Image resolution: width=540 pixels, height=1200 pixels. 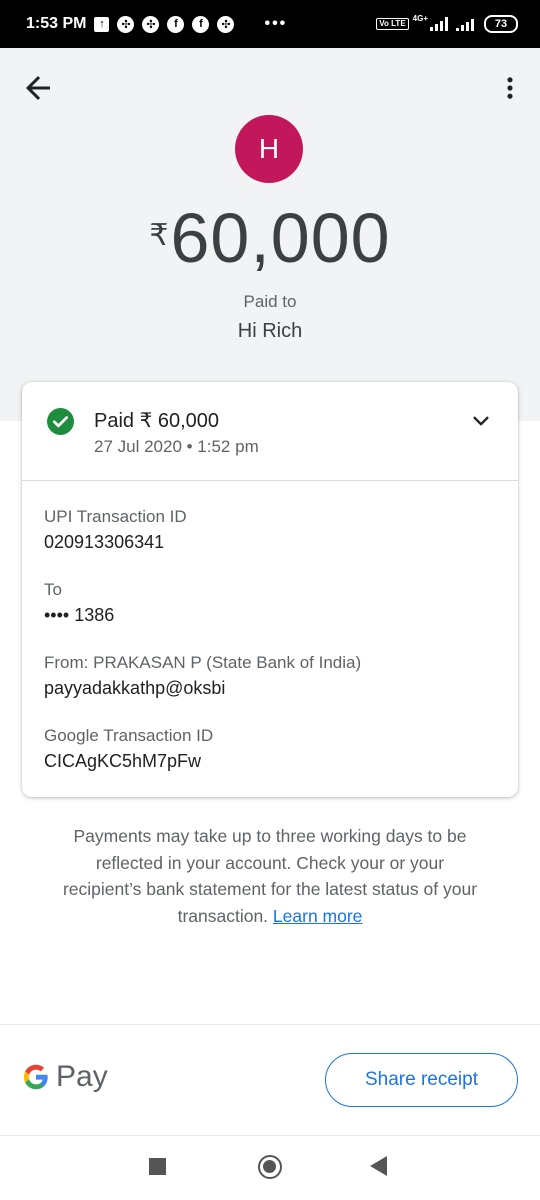 I want to click on google-transaction-id-label: Google Transaction ID, so click(x=129, y=735).